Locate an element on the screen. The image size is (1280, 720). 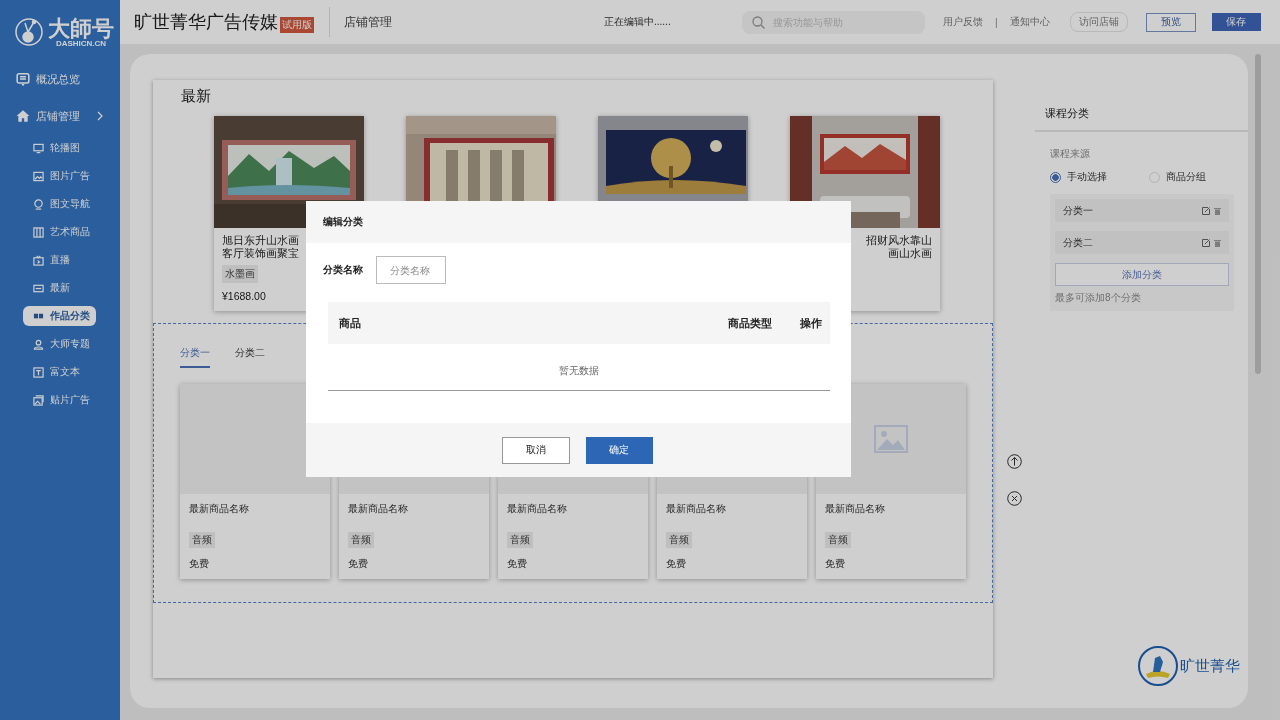
sidebar-item: 直播 is located at coordinates (59, 260).